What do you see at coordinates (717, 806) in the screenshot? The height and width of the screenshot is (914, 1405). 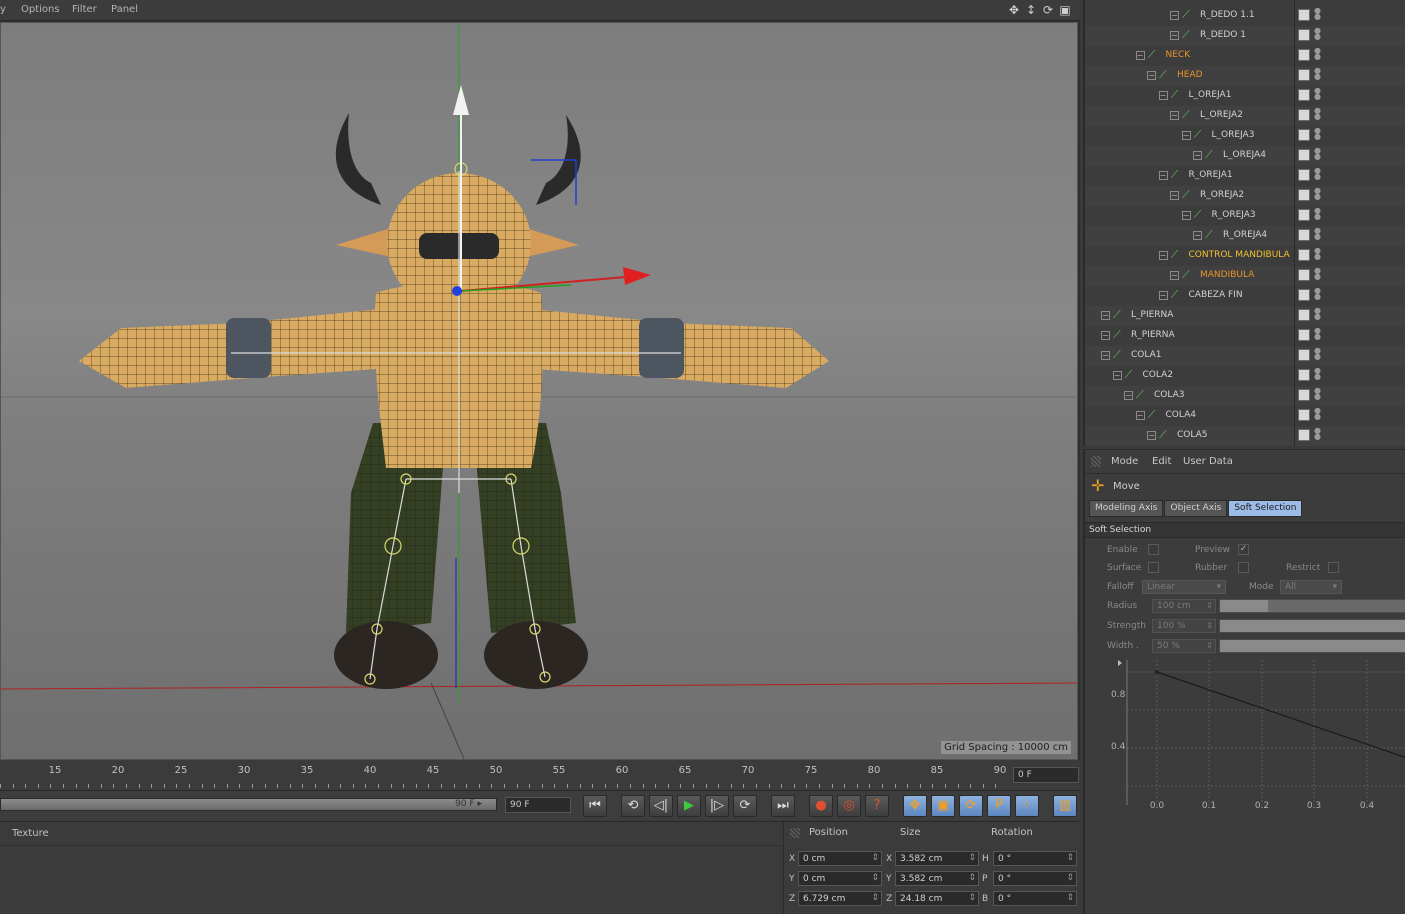 I see `next-frame-button: |▷` at bounding box center [717, 806].